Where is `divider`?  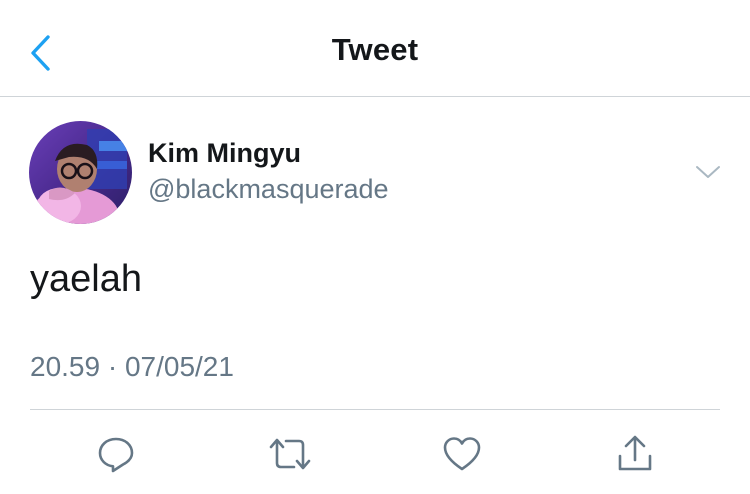 divider is located at coordinates (375, 409).